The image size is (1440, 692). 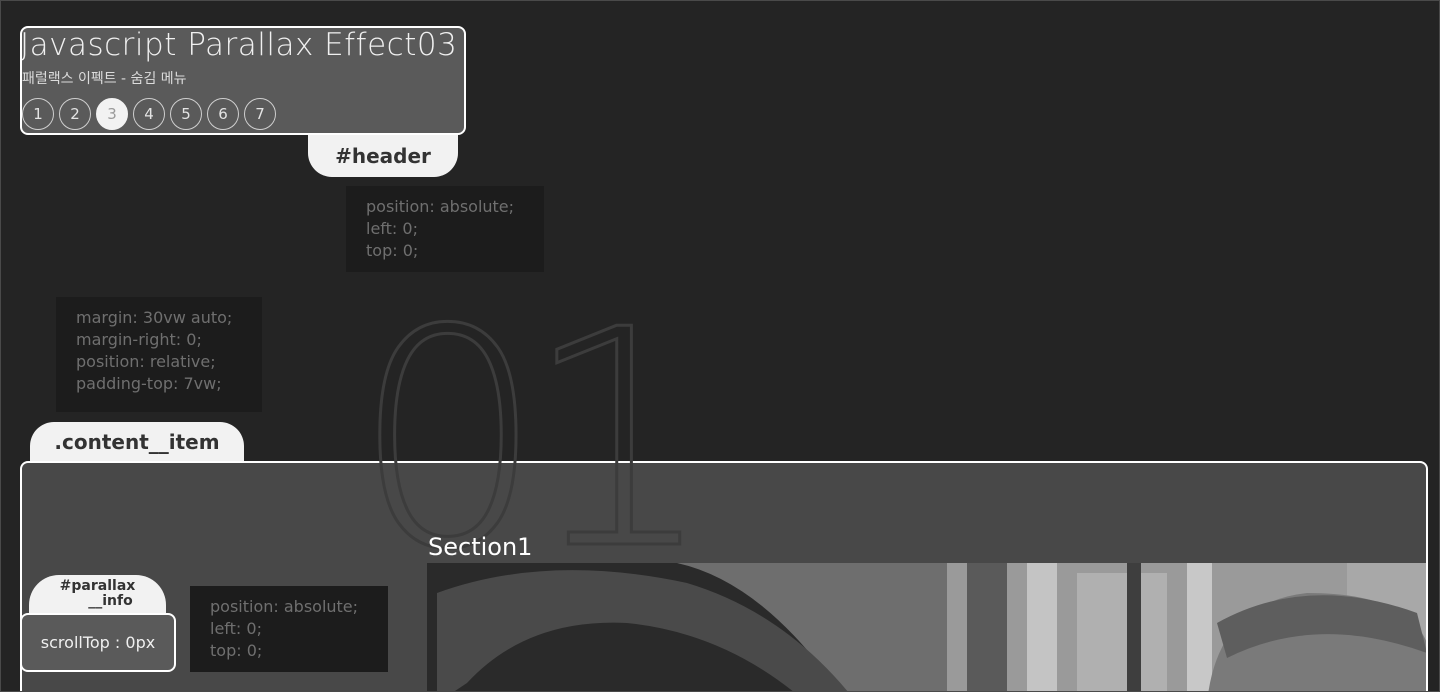 What do you see at coordinates (38, 114) in the screenshot?
I see `nav-link-1: 1` at bounding box center [38, 114].